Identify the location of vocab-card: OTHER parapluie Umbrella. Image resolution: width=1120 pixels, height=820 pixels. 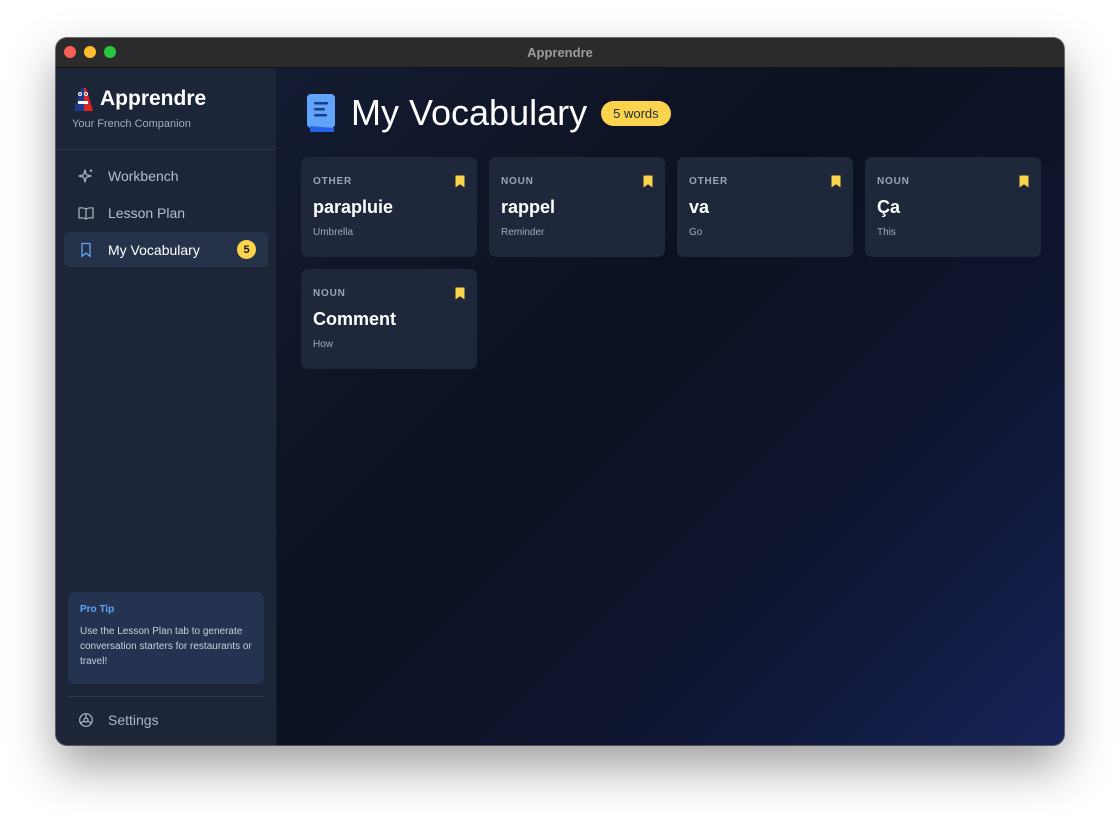
(389, 207).